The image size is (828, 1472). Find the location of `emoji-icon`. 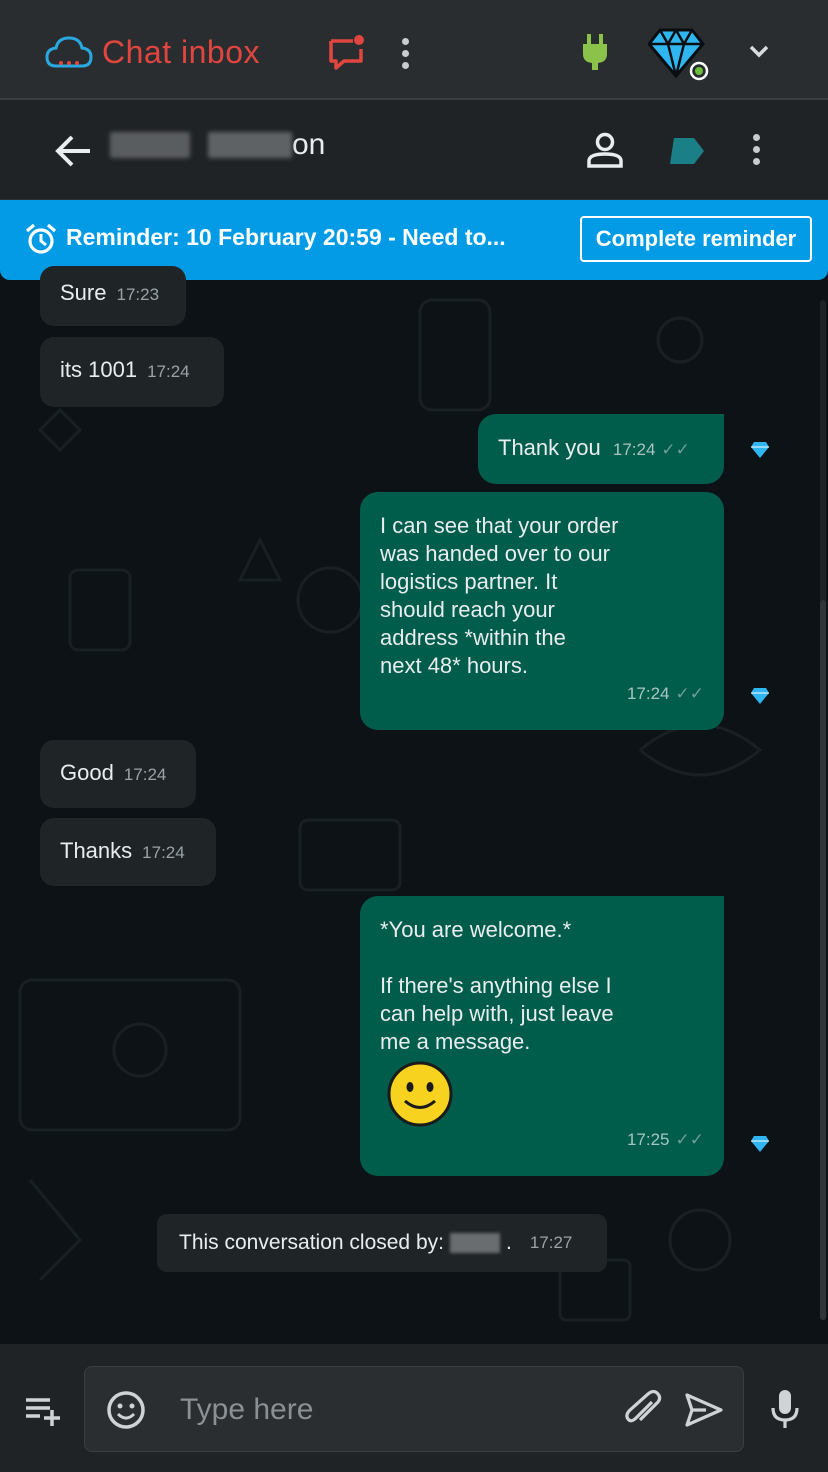

emoji-icon is located at coordinates (126, 1410).